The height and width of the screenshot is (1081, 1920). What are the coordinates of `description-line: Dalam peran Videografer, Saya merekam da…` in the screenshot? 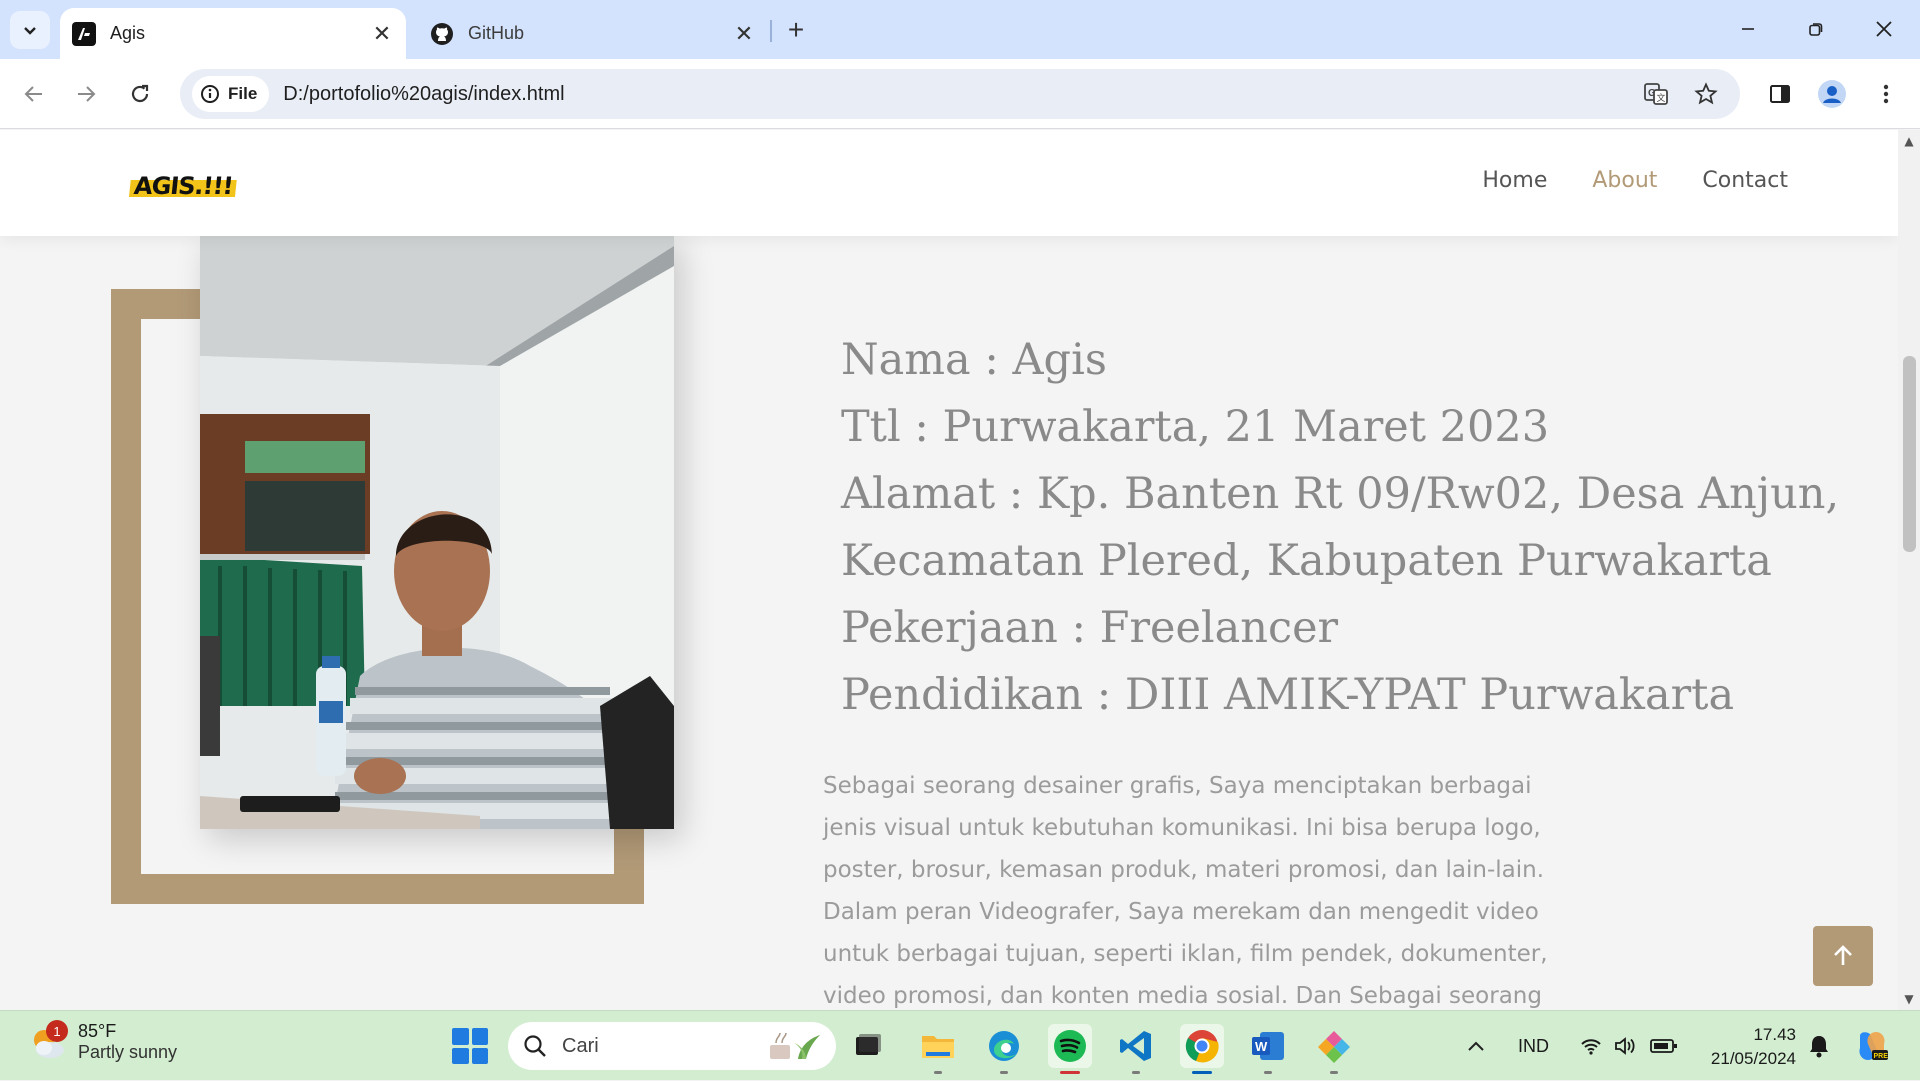 It's located at (1181, 912).